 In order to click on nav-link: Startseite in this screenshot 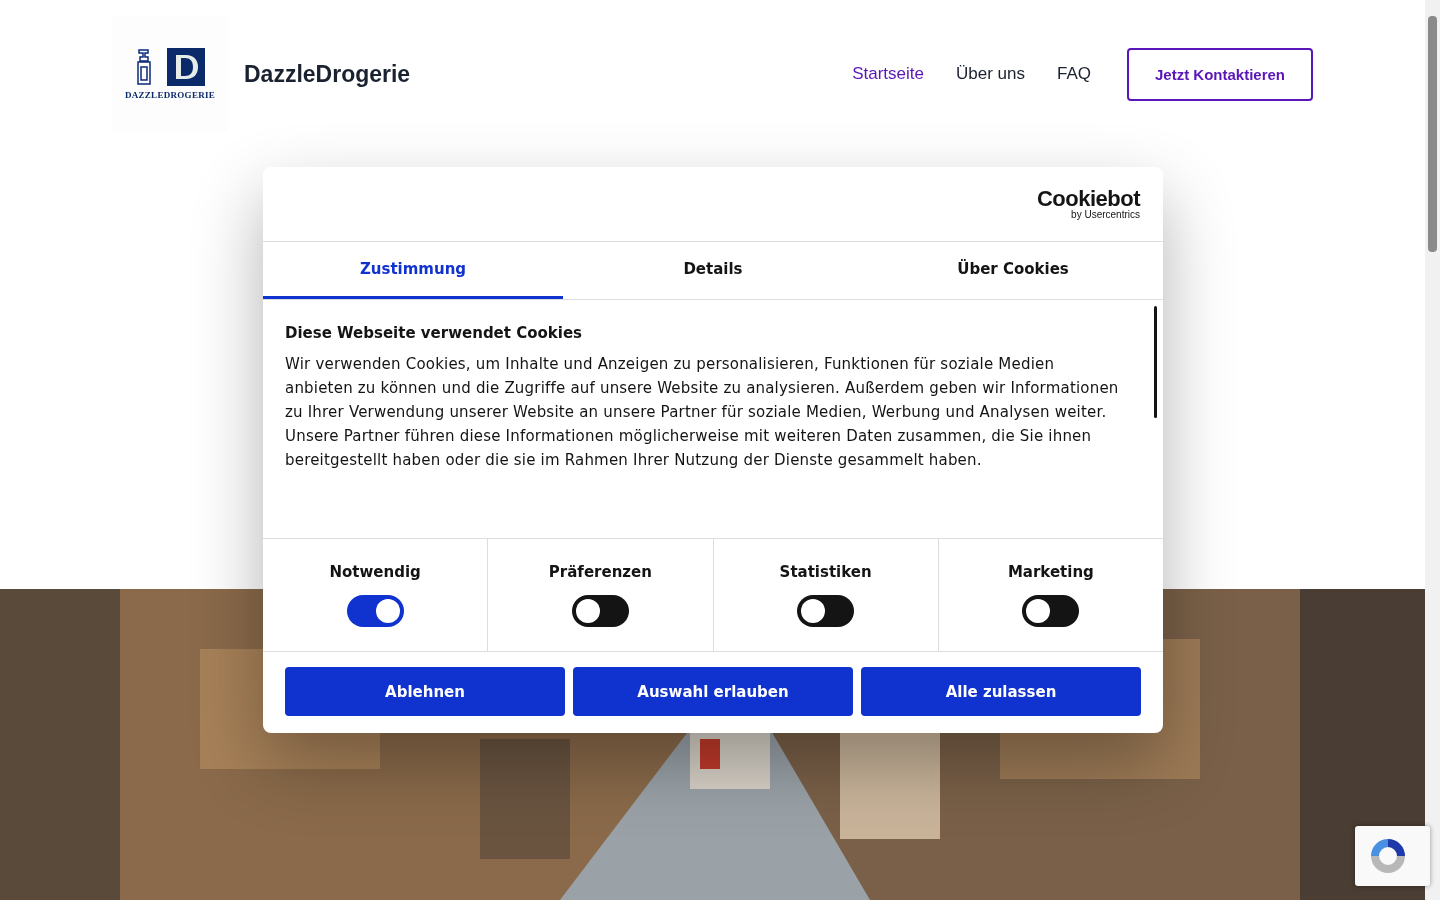, I will do `click(888, 74)`.